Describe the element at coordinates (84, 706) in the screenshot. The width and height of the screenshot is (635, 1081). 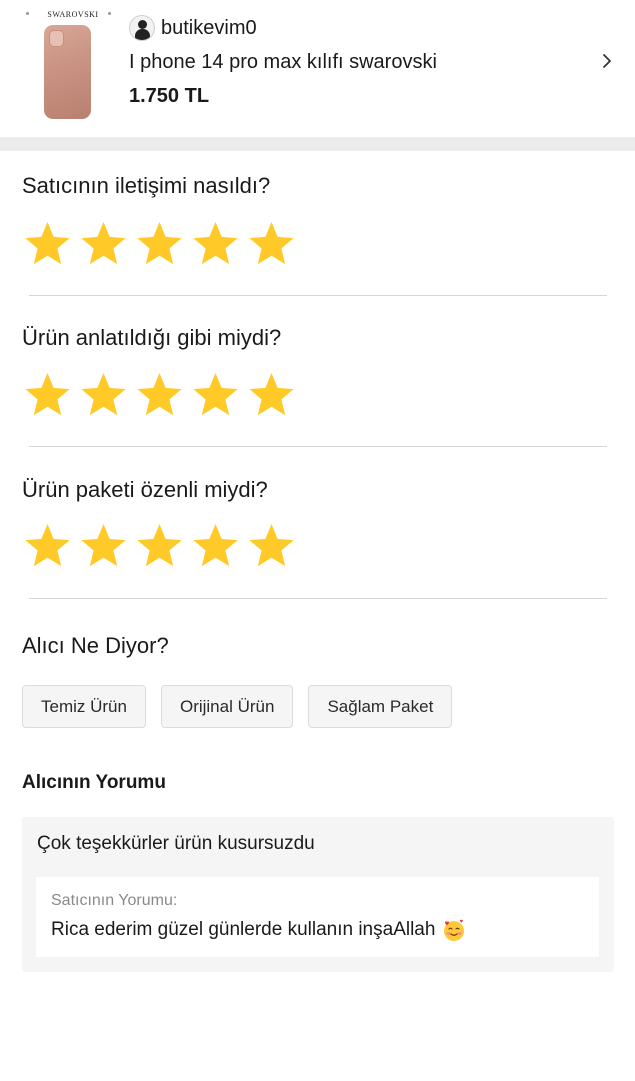
I see `tag-clean-product: Temiz Ürün` at that location.